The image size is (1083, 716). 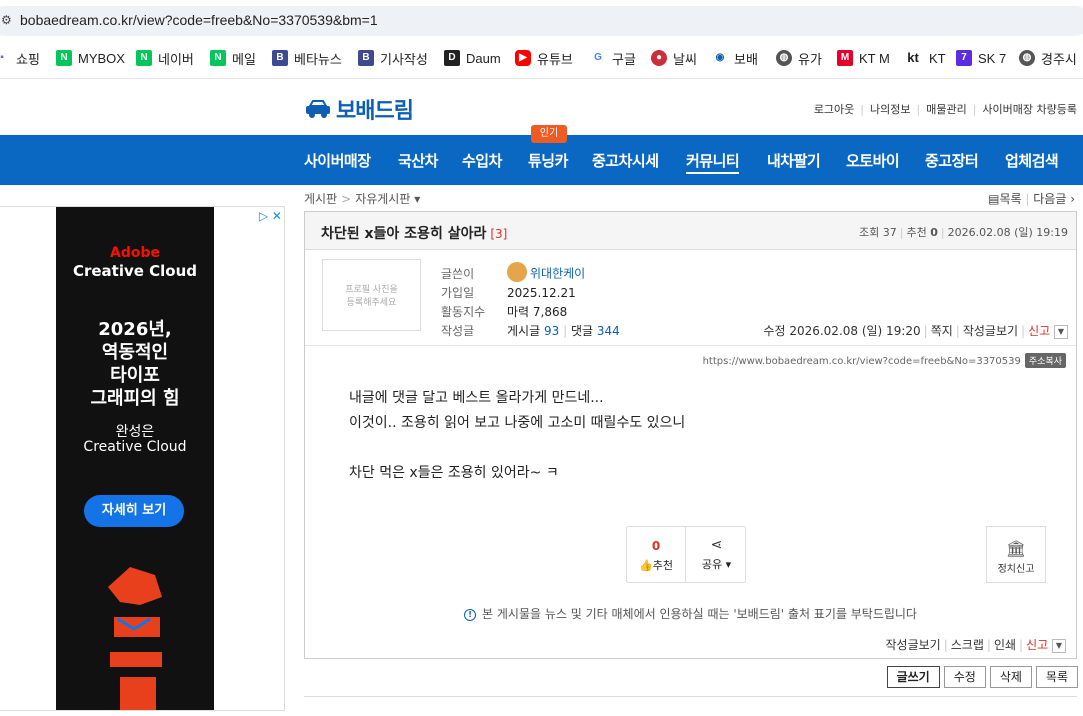 I want to click on post-stats: 조회 37 | 추천 0 | 2026.02.08 (일) 19:19, so click(x=963, y=232).